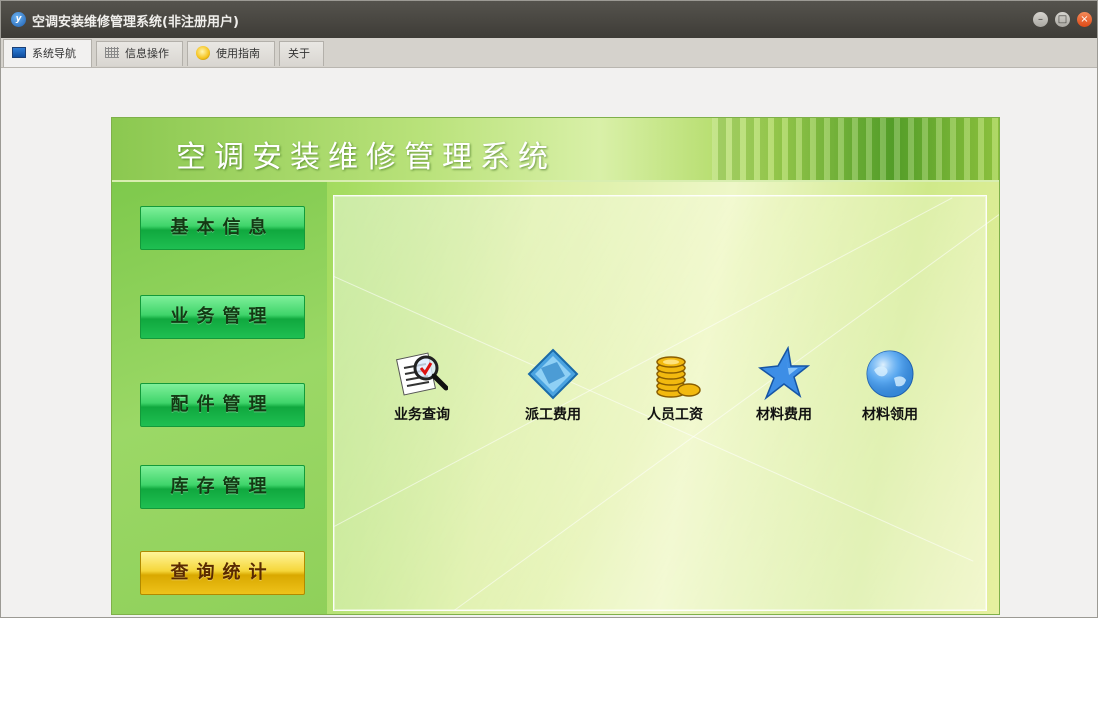  What do you see at coordinates (222, 317) in the screenshot?
I see `business-management-button: 业务管理` at bounding box center [222, 317].